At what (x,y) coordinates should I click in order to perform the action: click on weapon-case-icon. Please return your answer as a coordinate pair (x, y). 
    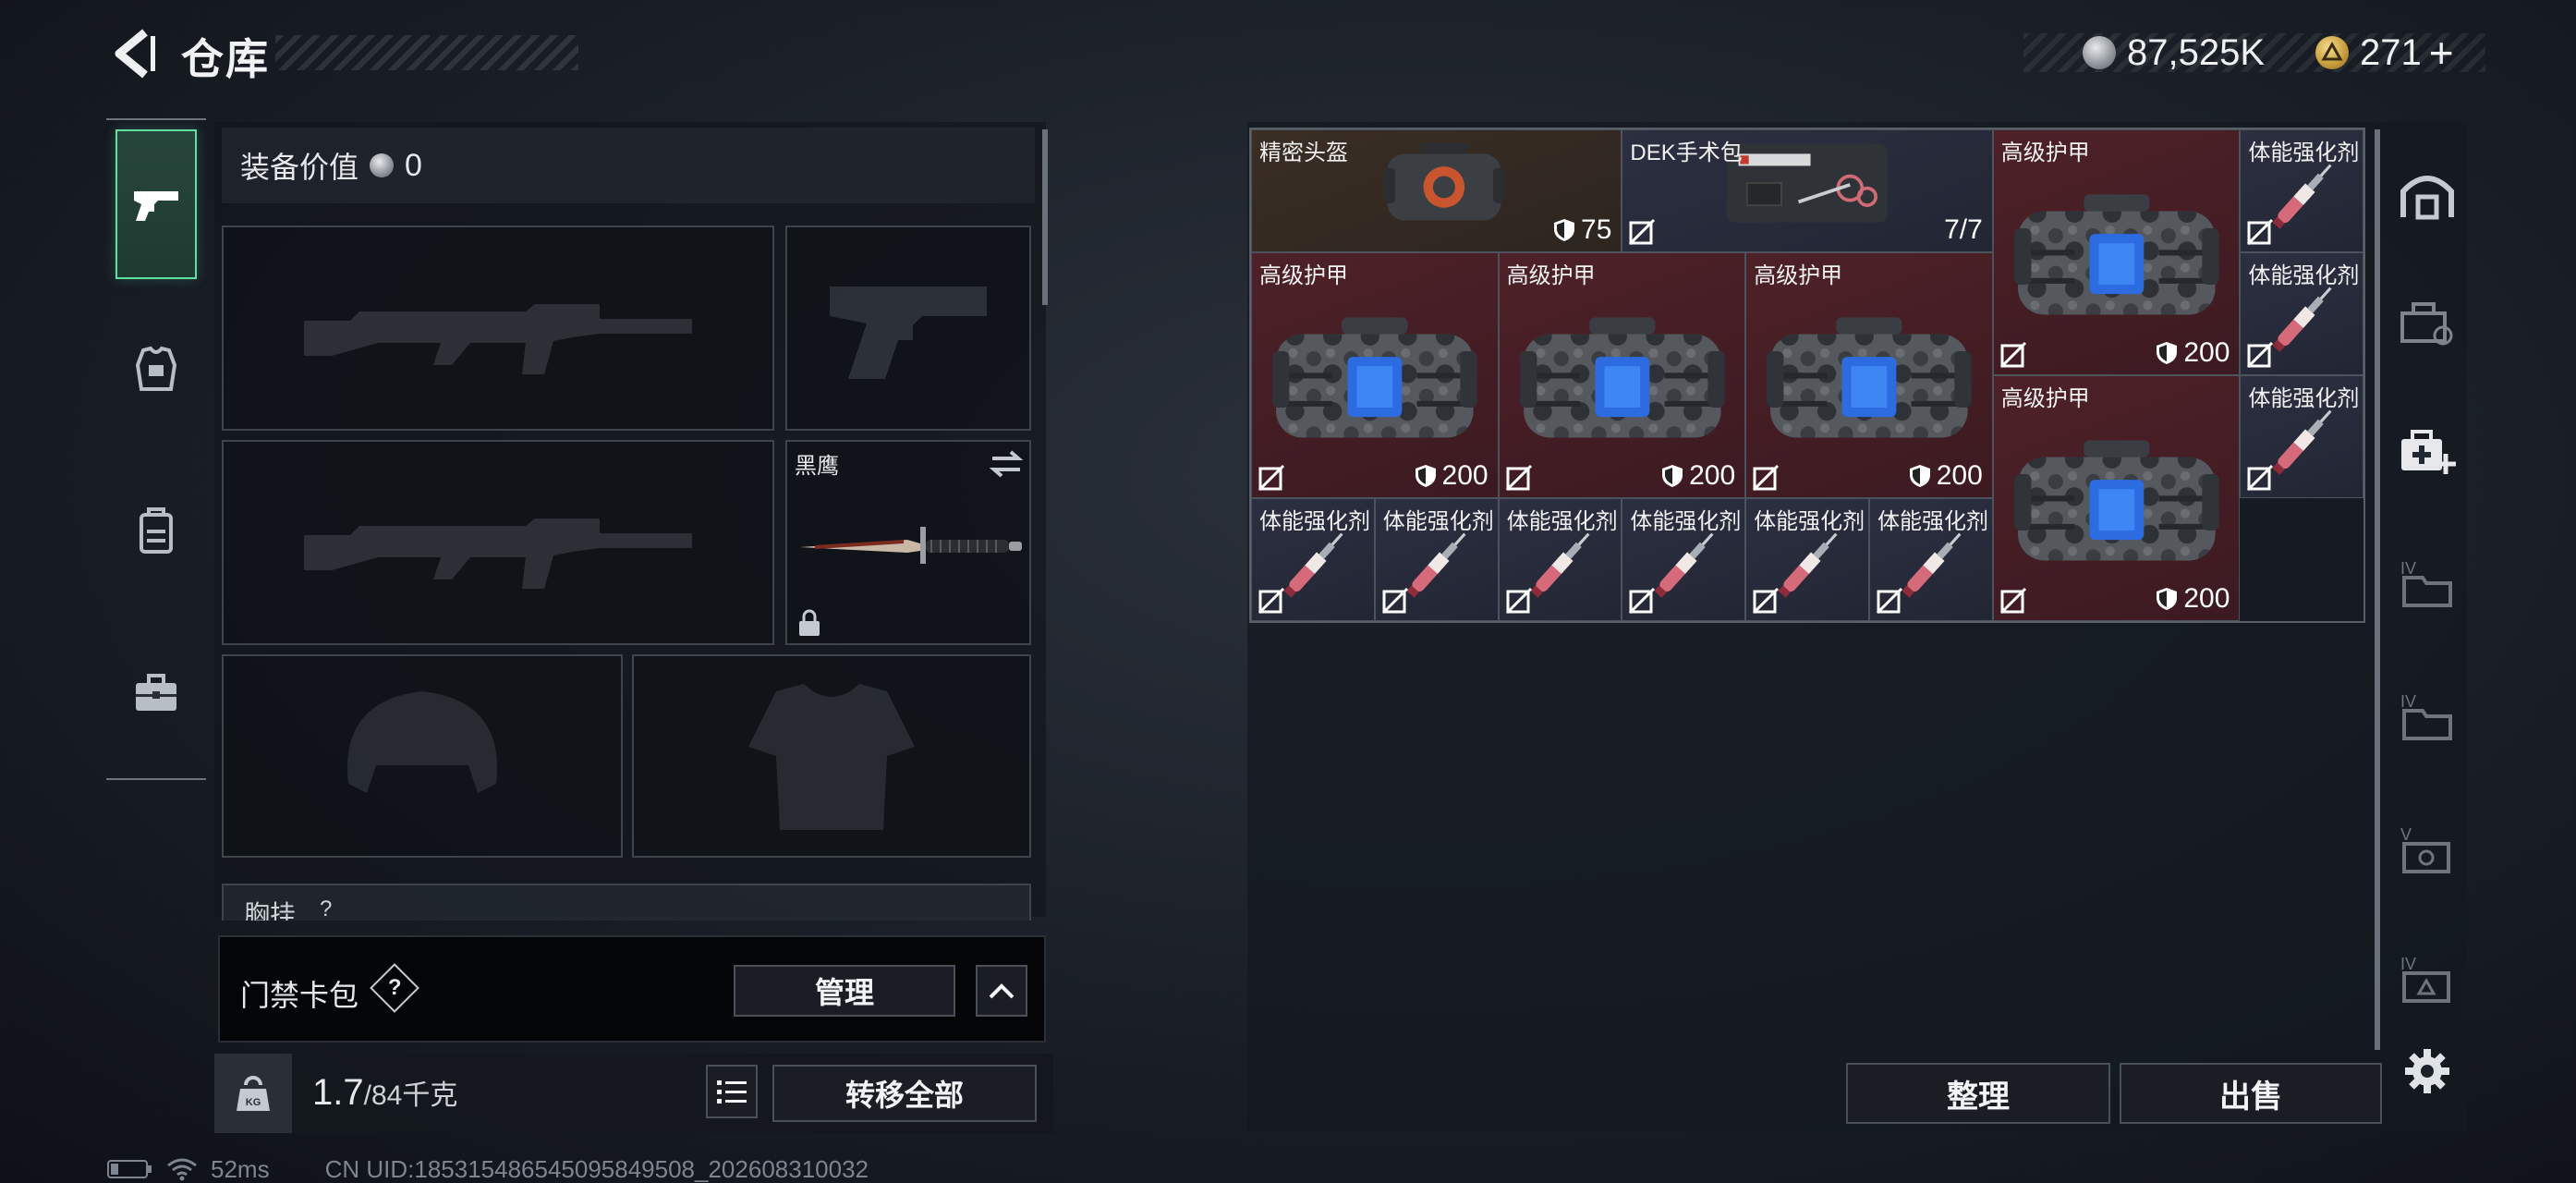
    Looking at the image, I should click on (2426, 324).